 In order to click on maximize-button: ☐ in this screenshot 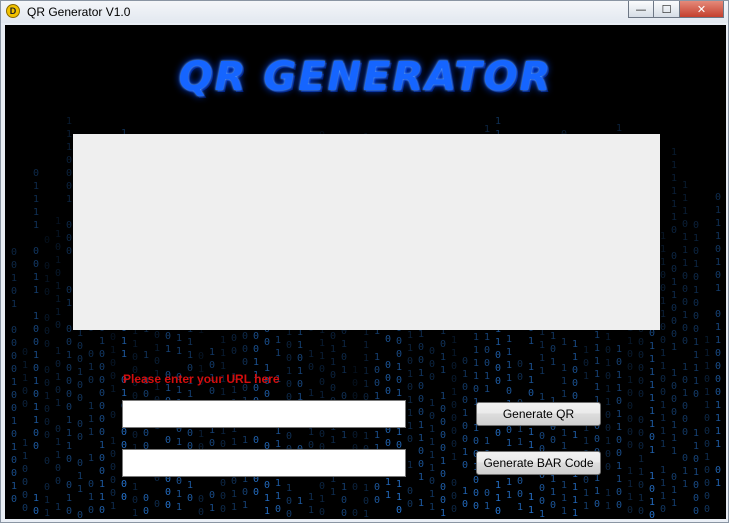, I will do `click(667, 9)`.